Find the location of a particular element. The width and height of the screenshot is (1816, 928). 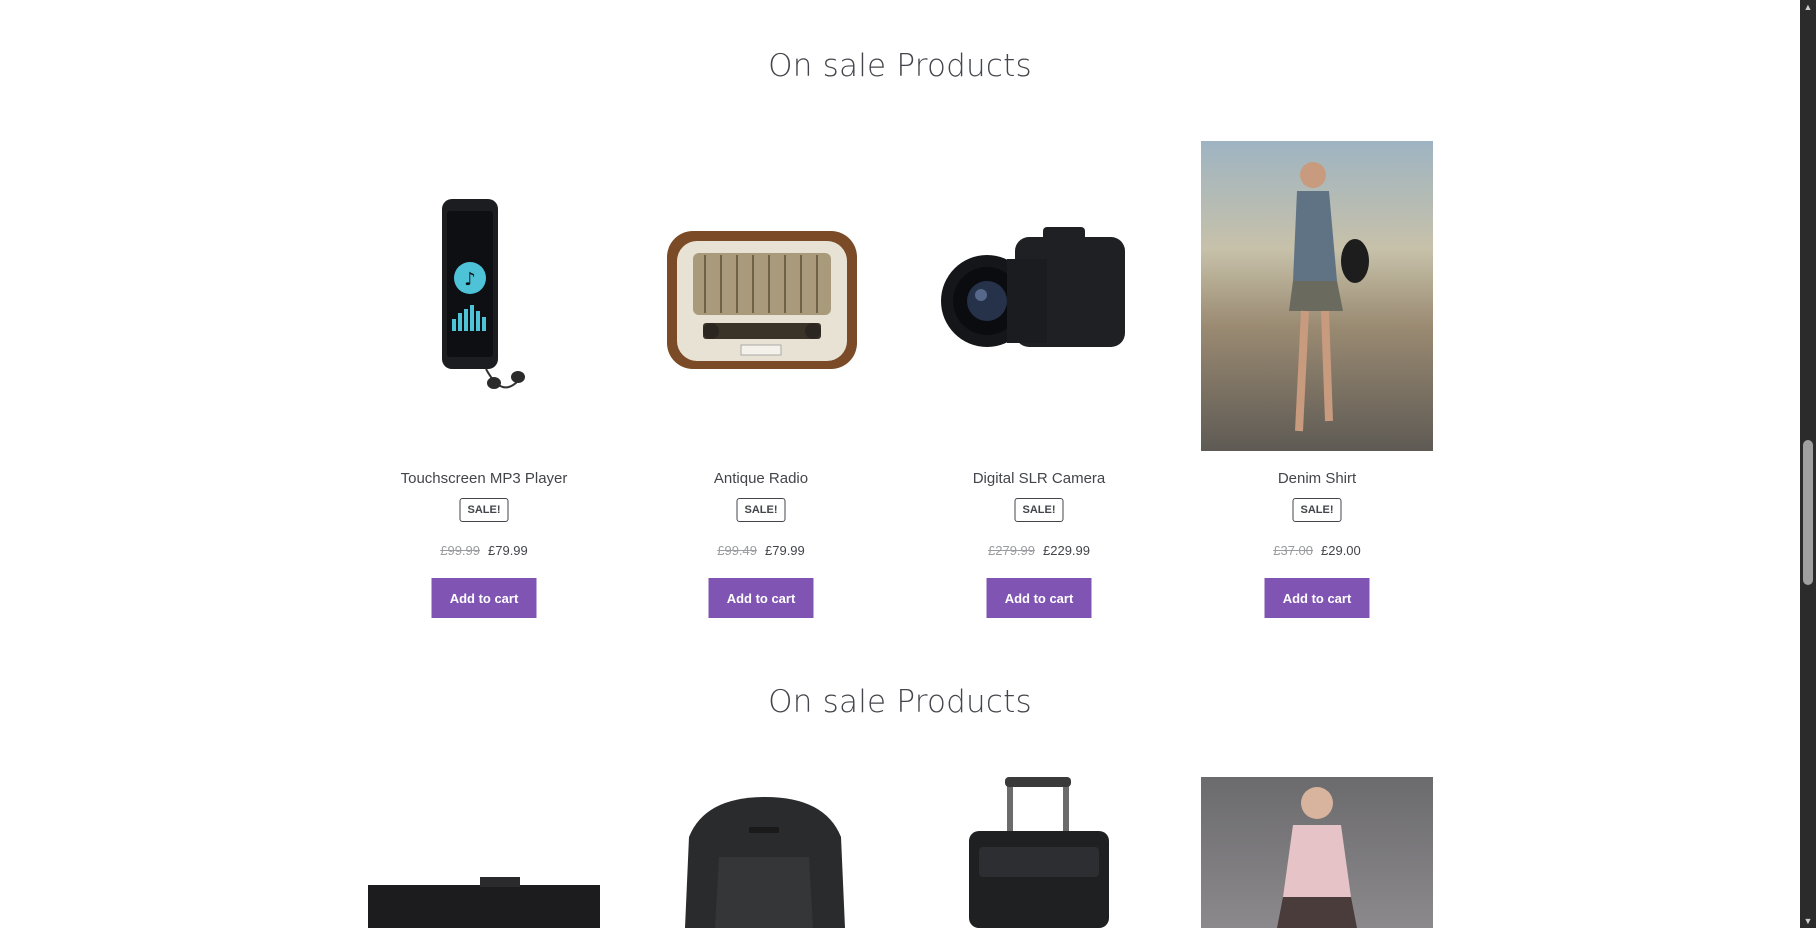

old-price: £99.49 is located at coordinates (737, 550).